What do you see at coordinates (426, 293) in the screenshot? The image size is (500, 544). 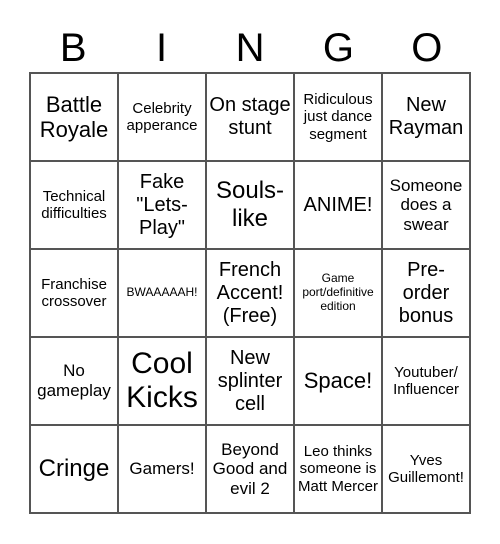 I see `bingo-cell: Pre-order bonus` at bounding box center [426, 293].